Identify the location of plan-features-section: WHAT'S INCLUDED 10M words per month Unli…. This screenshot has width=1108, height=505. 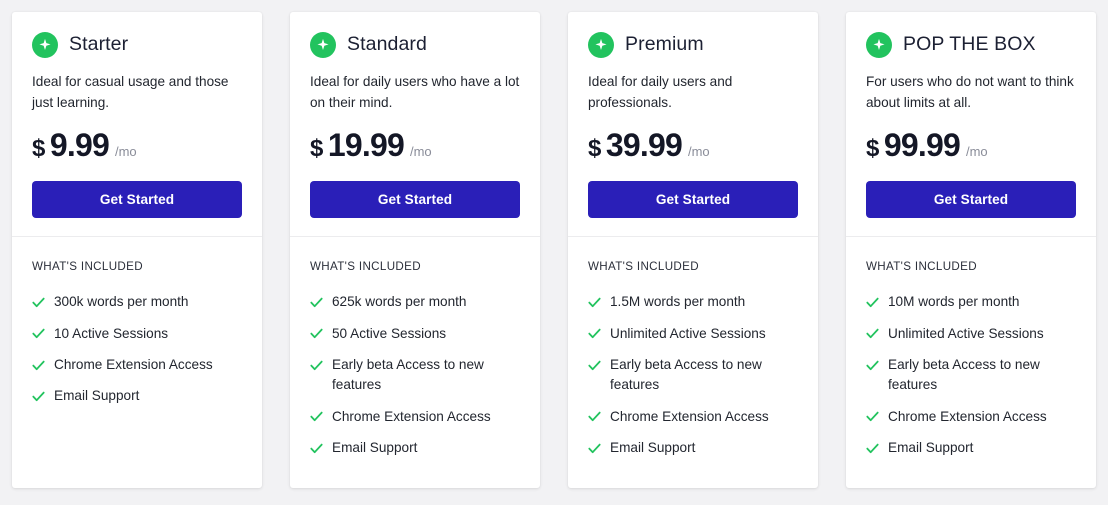
(971, 362).